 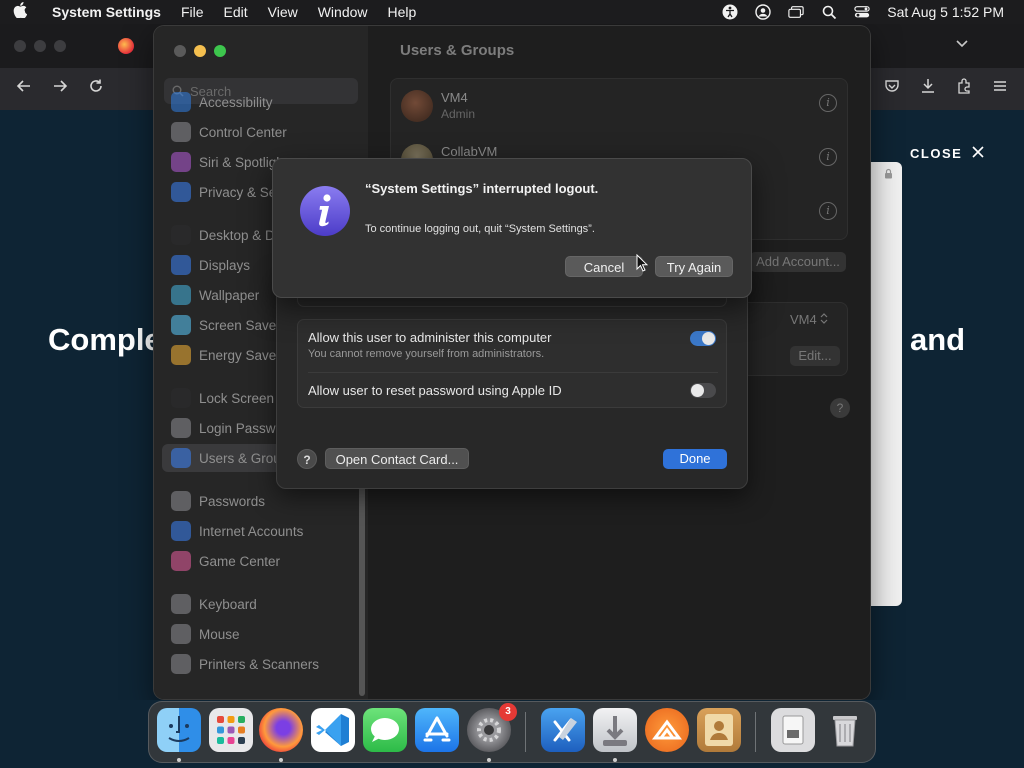 What do you see at coordinates (325, 211) in the screenshot?
I see `info-icon` at bounding box center [325, 211].